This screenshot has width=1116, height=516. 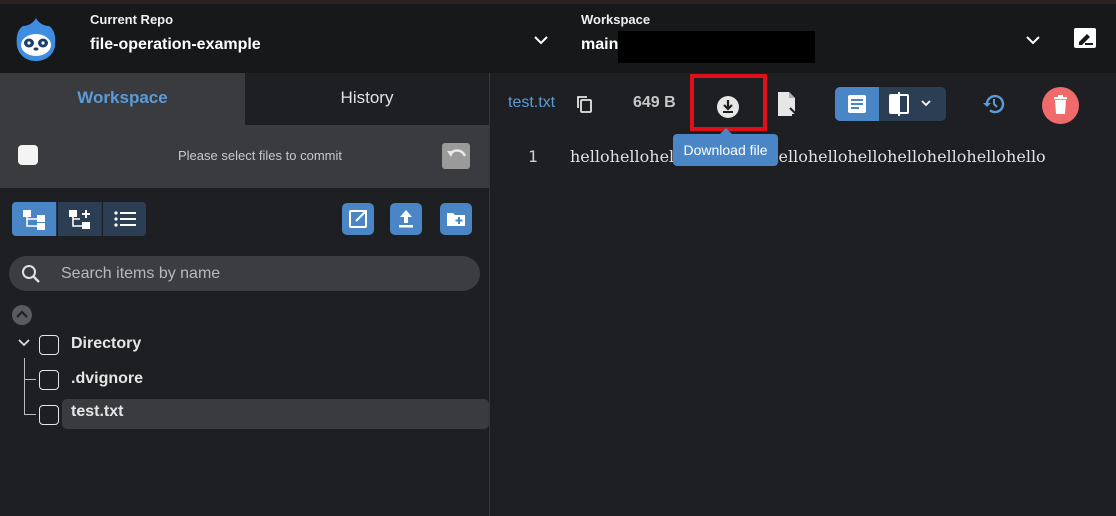 I want to click on delete-icon, so click(x=1060, y=104).